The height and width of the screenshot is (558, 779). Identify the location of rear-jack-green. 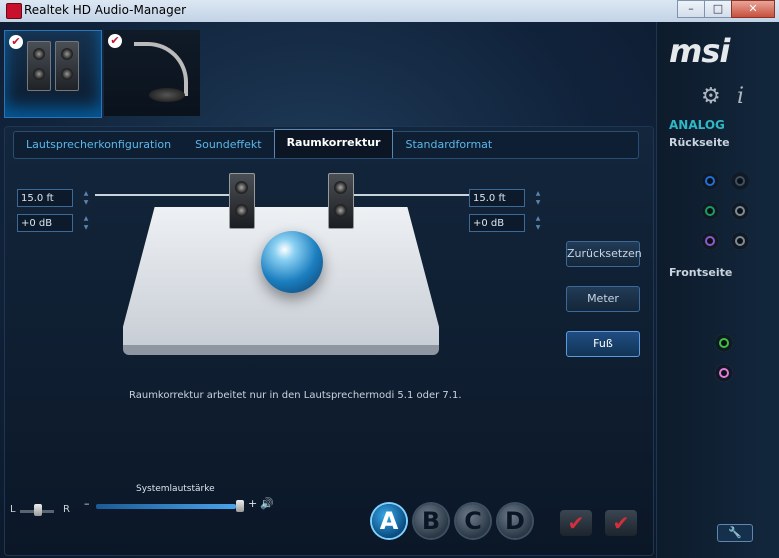
(710, 211).